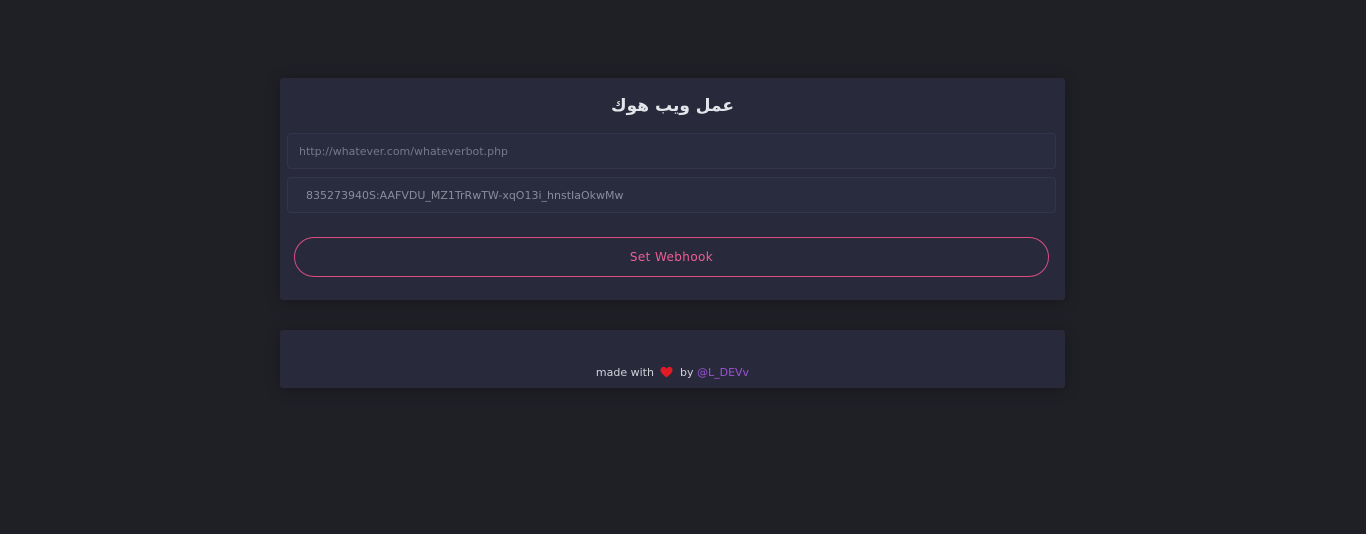 Image resolution: width=1366 pixels, height=534 pixels. I want to click on form-title: عمل ويب هوك, so click(672, 106).